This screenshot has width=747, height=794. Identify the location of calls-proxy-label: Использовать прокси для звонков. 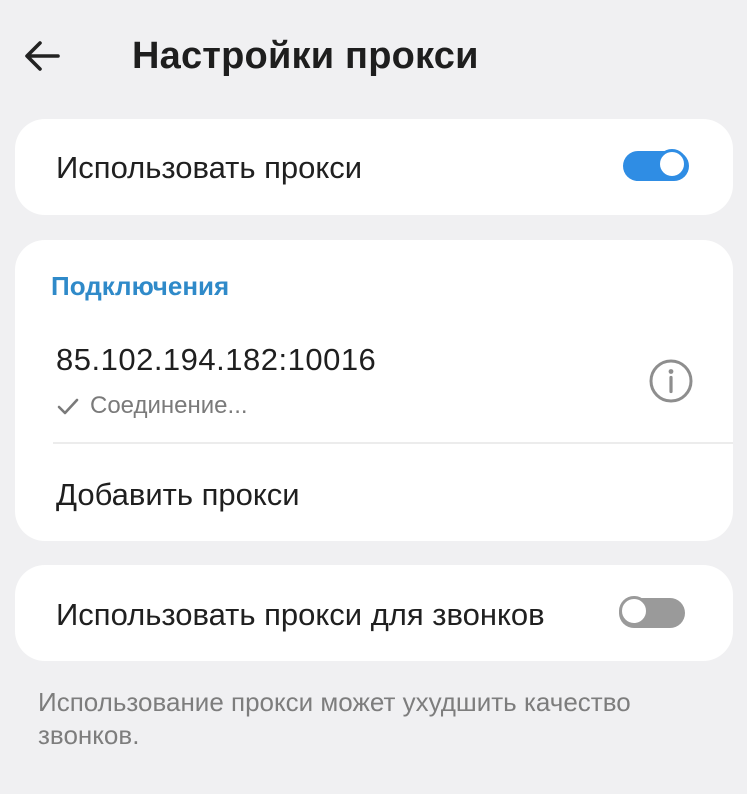
(300, 615).